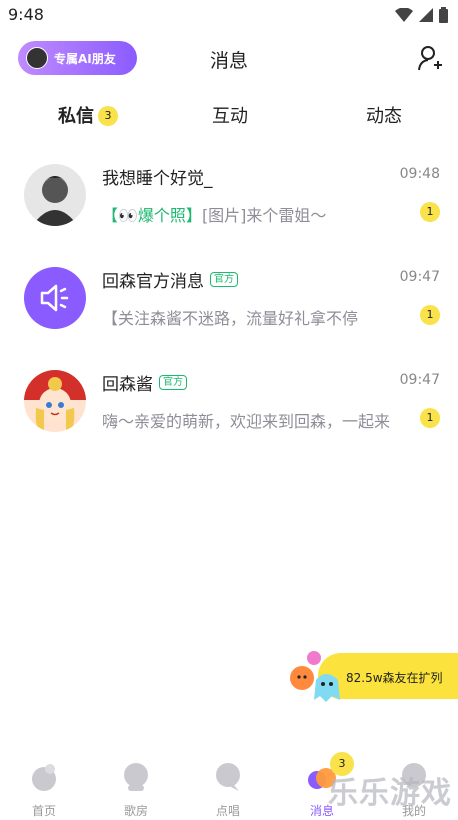 The height and width of the screenshot is (820, 458). What do you see at coordinates (443, 15) in the screenshot?
I see `battery-icon` at bounding box center [443, 15].